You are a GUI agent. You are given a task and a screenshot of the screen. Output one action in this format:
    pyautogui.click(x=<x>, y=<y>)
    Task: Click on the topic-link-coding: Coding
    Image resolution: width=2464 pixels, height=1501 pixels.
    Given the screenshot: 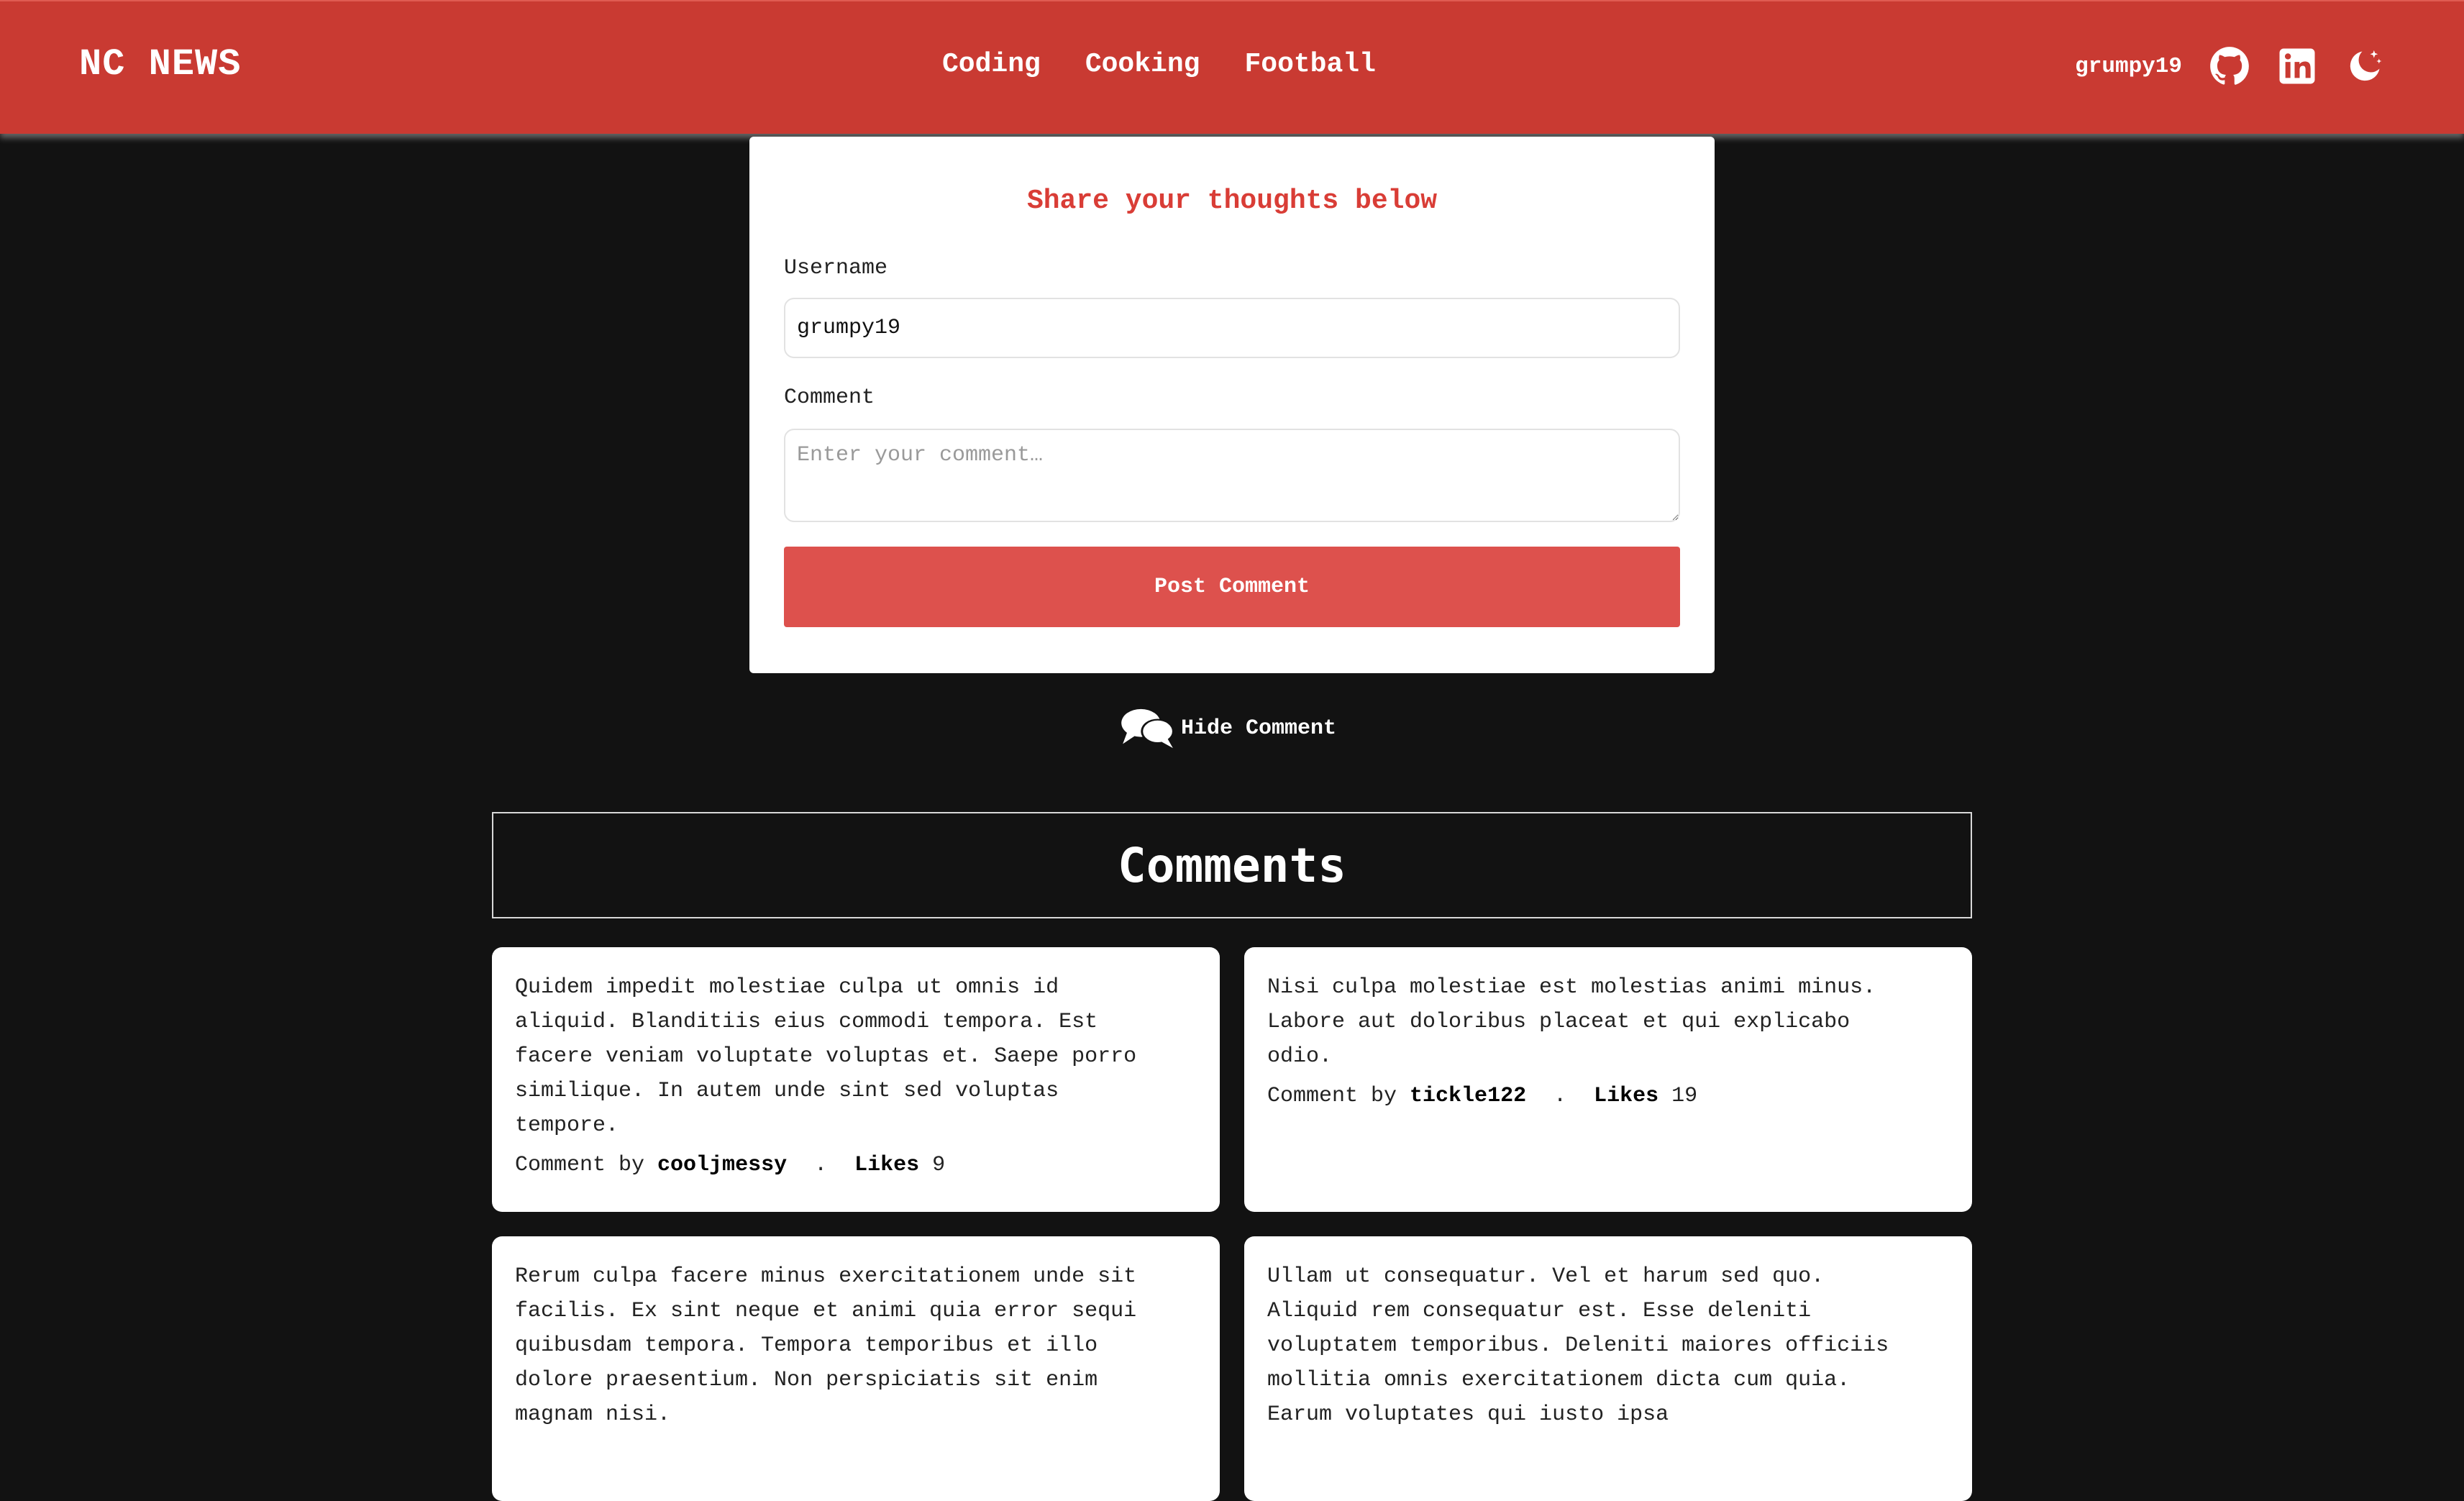 What is the action you would take?
    pyautogui.click(x=991, y=64)
    